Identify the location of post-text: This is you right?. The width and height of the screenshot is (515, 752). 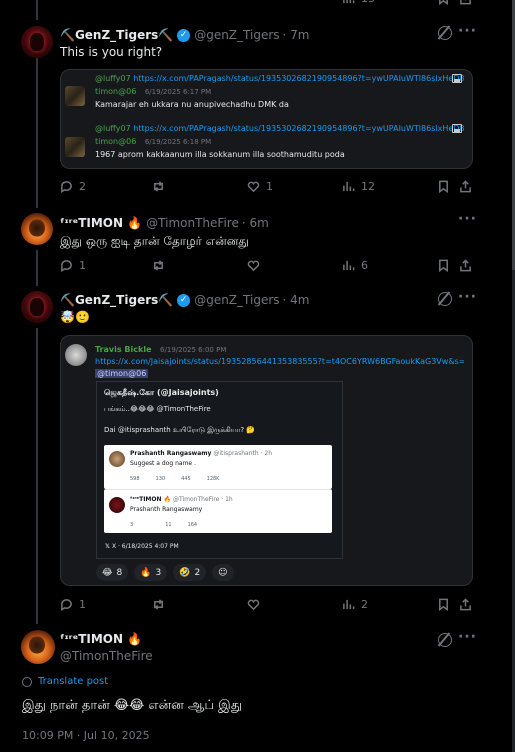
(111, 52).